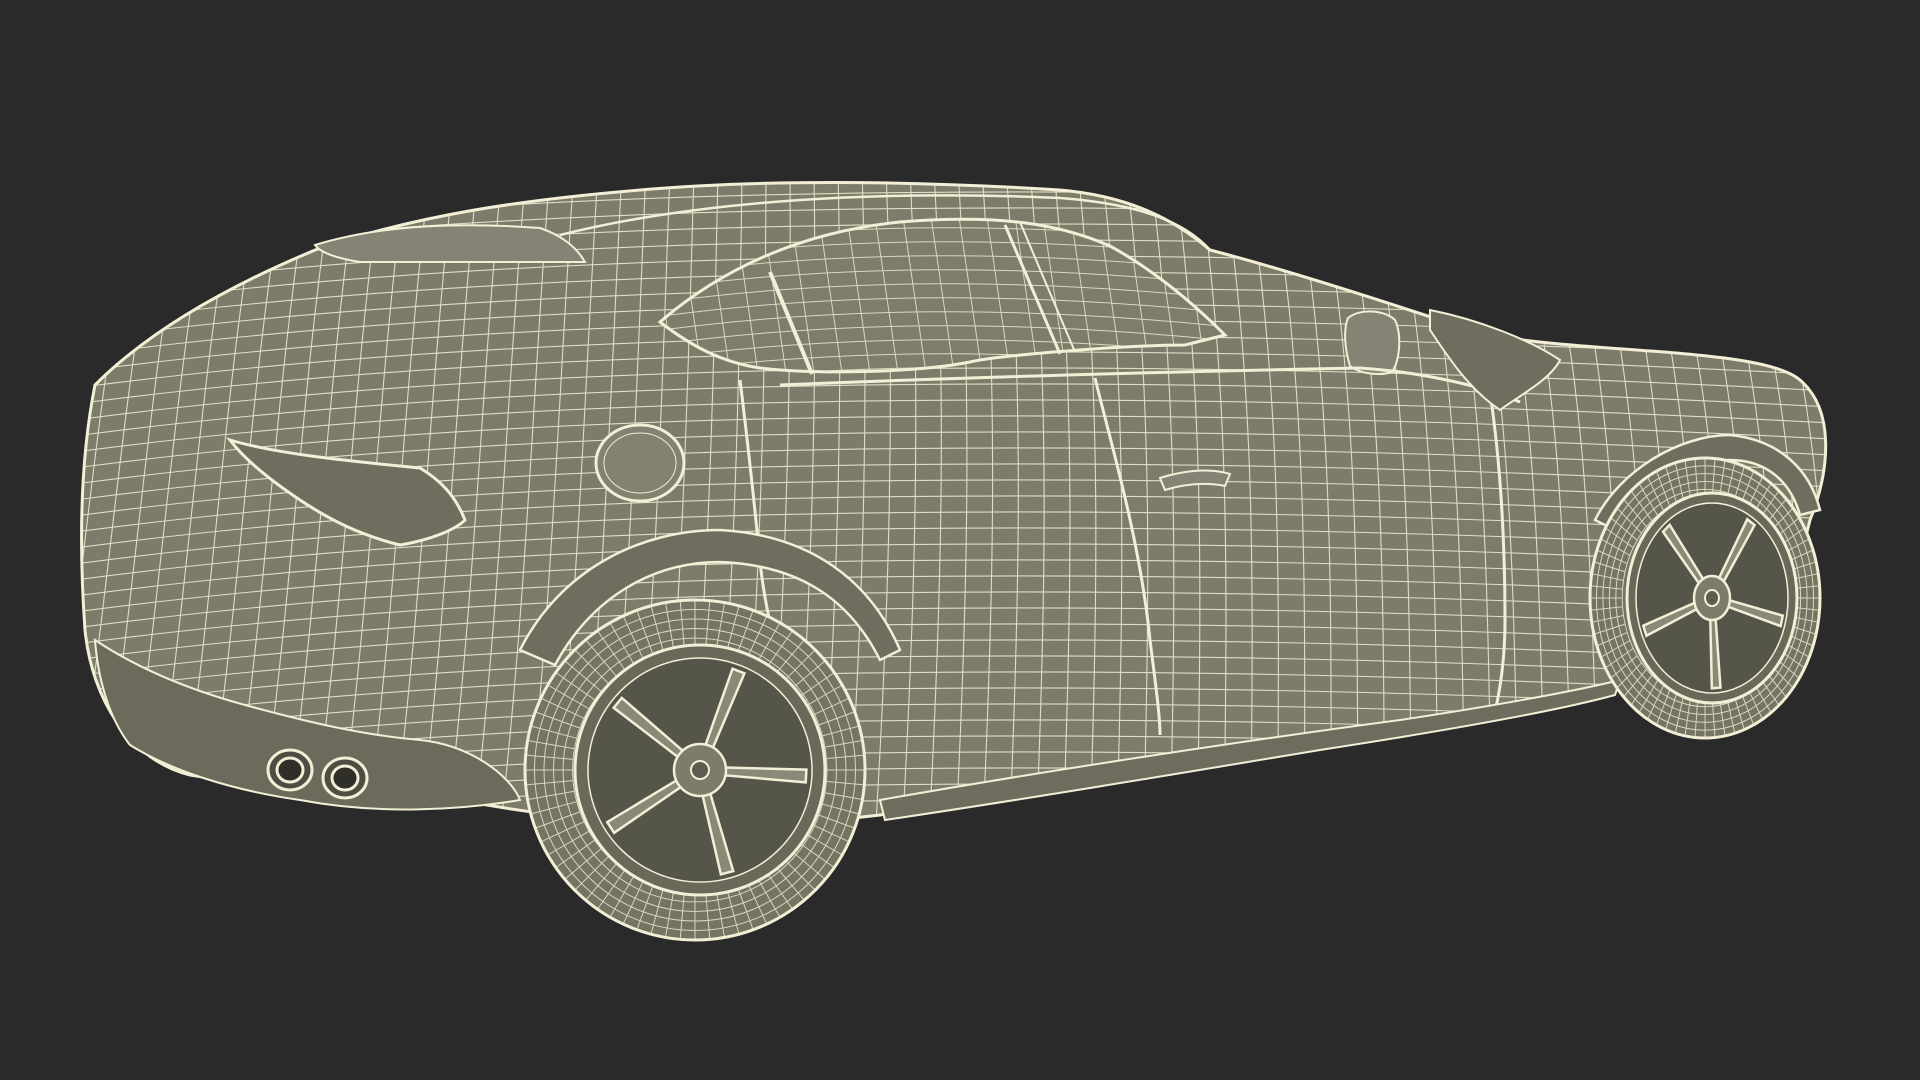 This screenshot has width=1920, height=1080. Describe the element at coordinates (695, 770) in the screenshot. I see `rear-wheel` at that location.